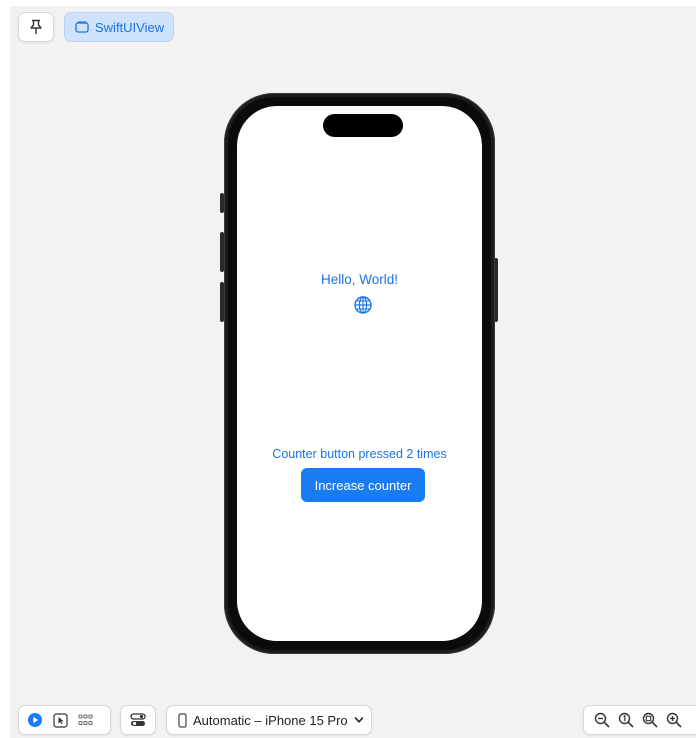 The width and height of the screenshot is (696, 738). Describe the element at coordinates (674, 720) in the screenshot. I see `zoom-in-icon` at that location.